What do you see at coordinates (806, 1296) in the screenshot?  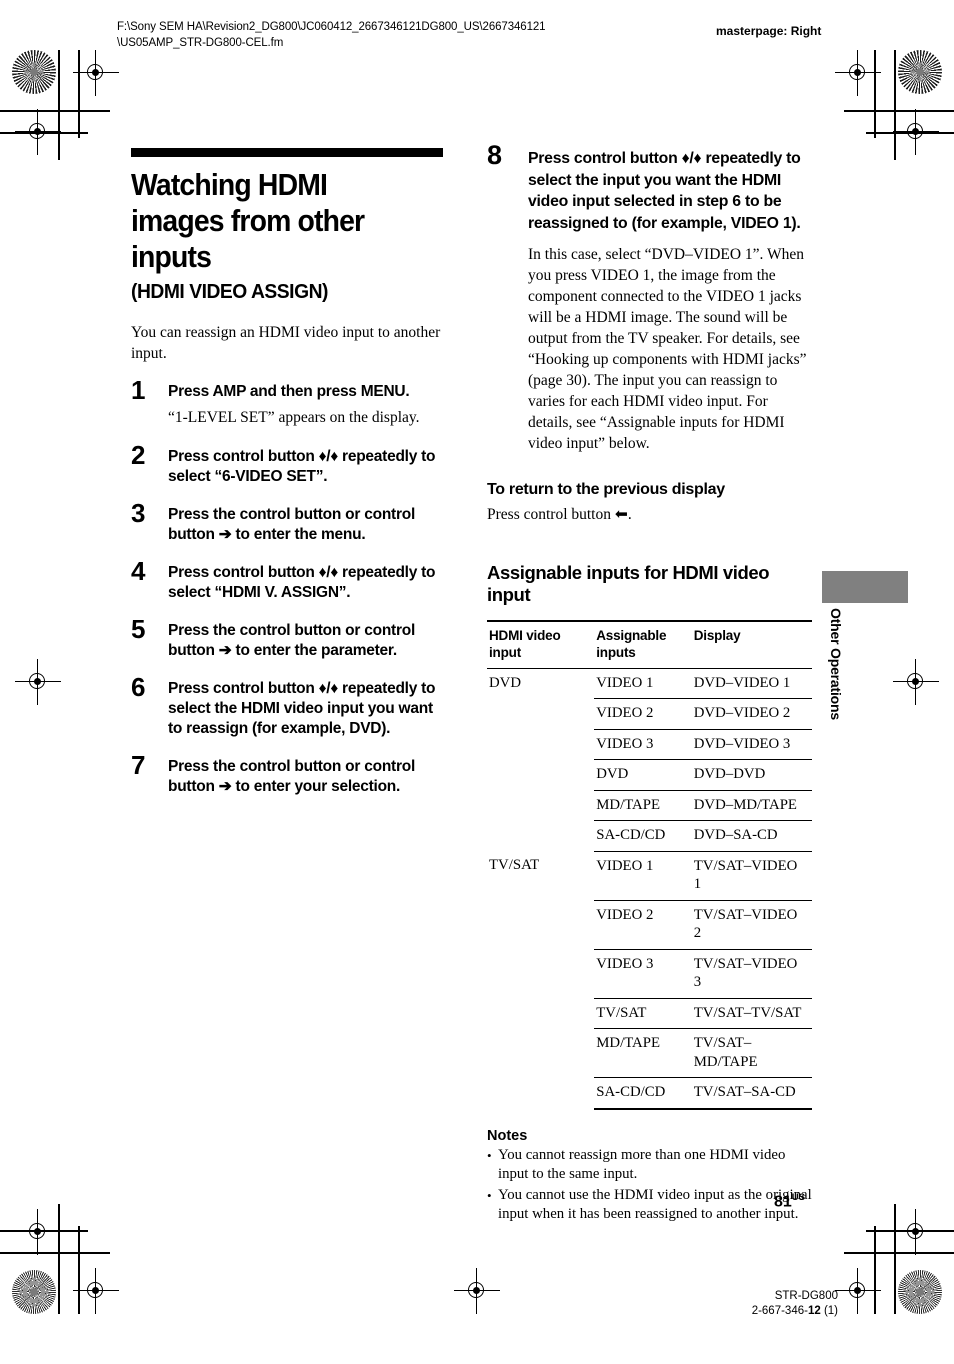 I see `model-name: STR-DG800` at bounding box center [806, 1296].